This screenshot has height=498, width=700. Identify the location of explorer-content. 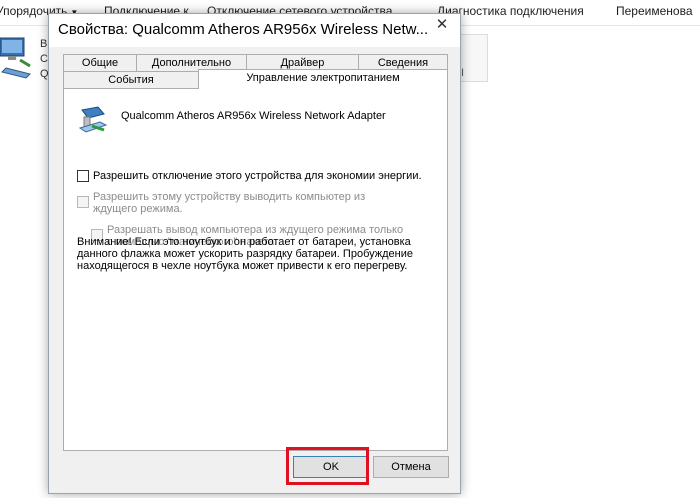
(25, 262).